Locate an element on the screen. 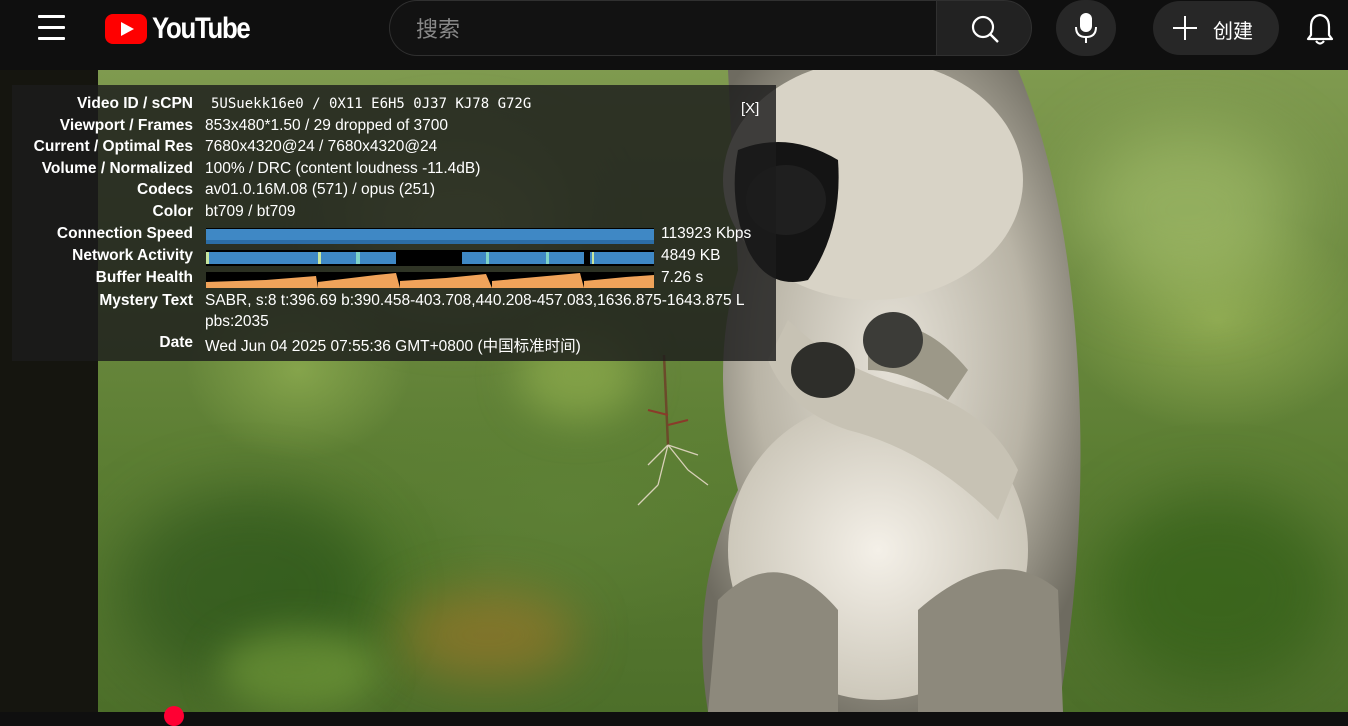  progress-scrubber-handle is located at coordinates (174, 716).